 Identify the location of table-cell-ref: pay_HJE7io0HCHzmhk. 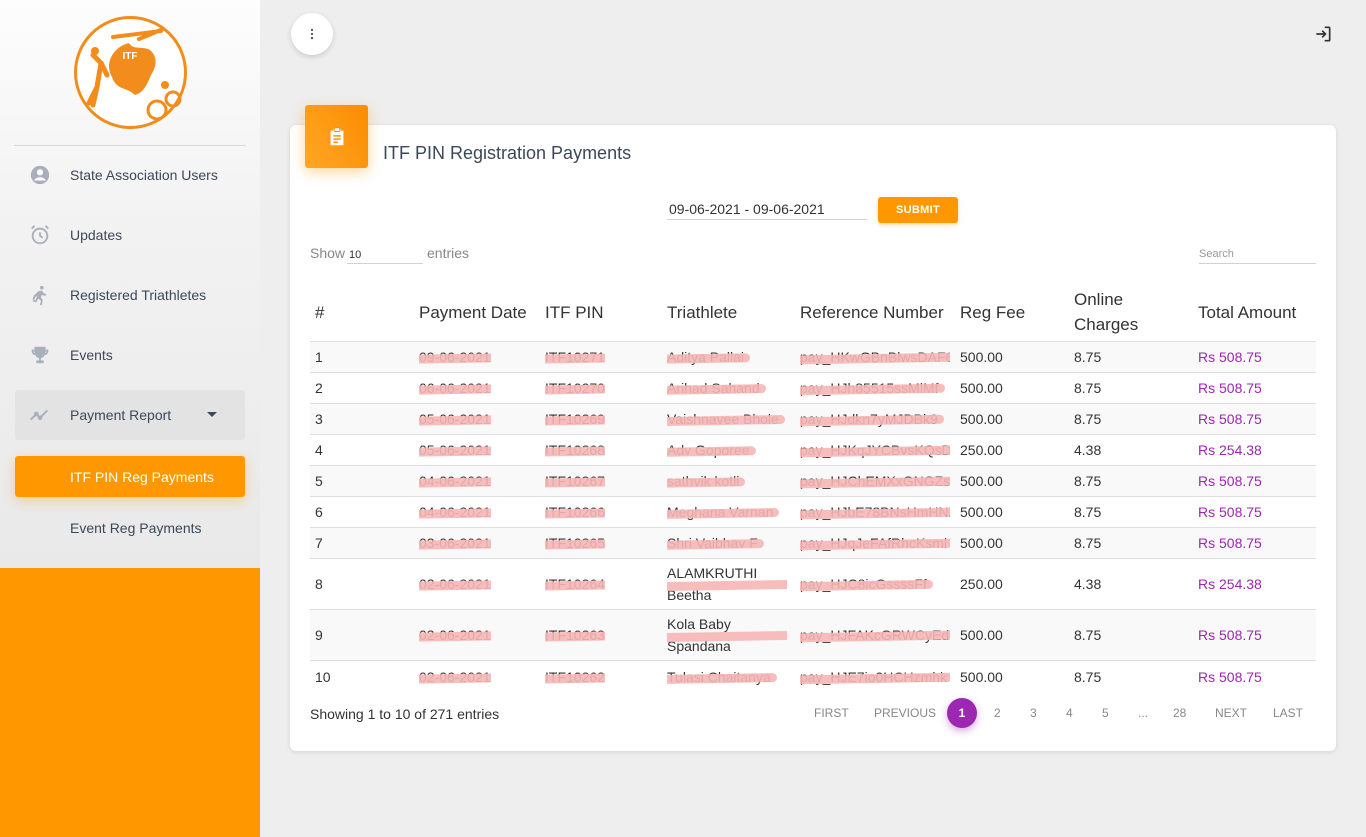
(875, 676).